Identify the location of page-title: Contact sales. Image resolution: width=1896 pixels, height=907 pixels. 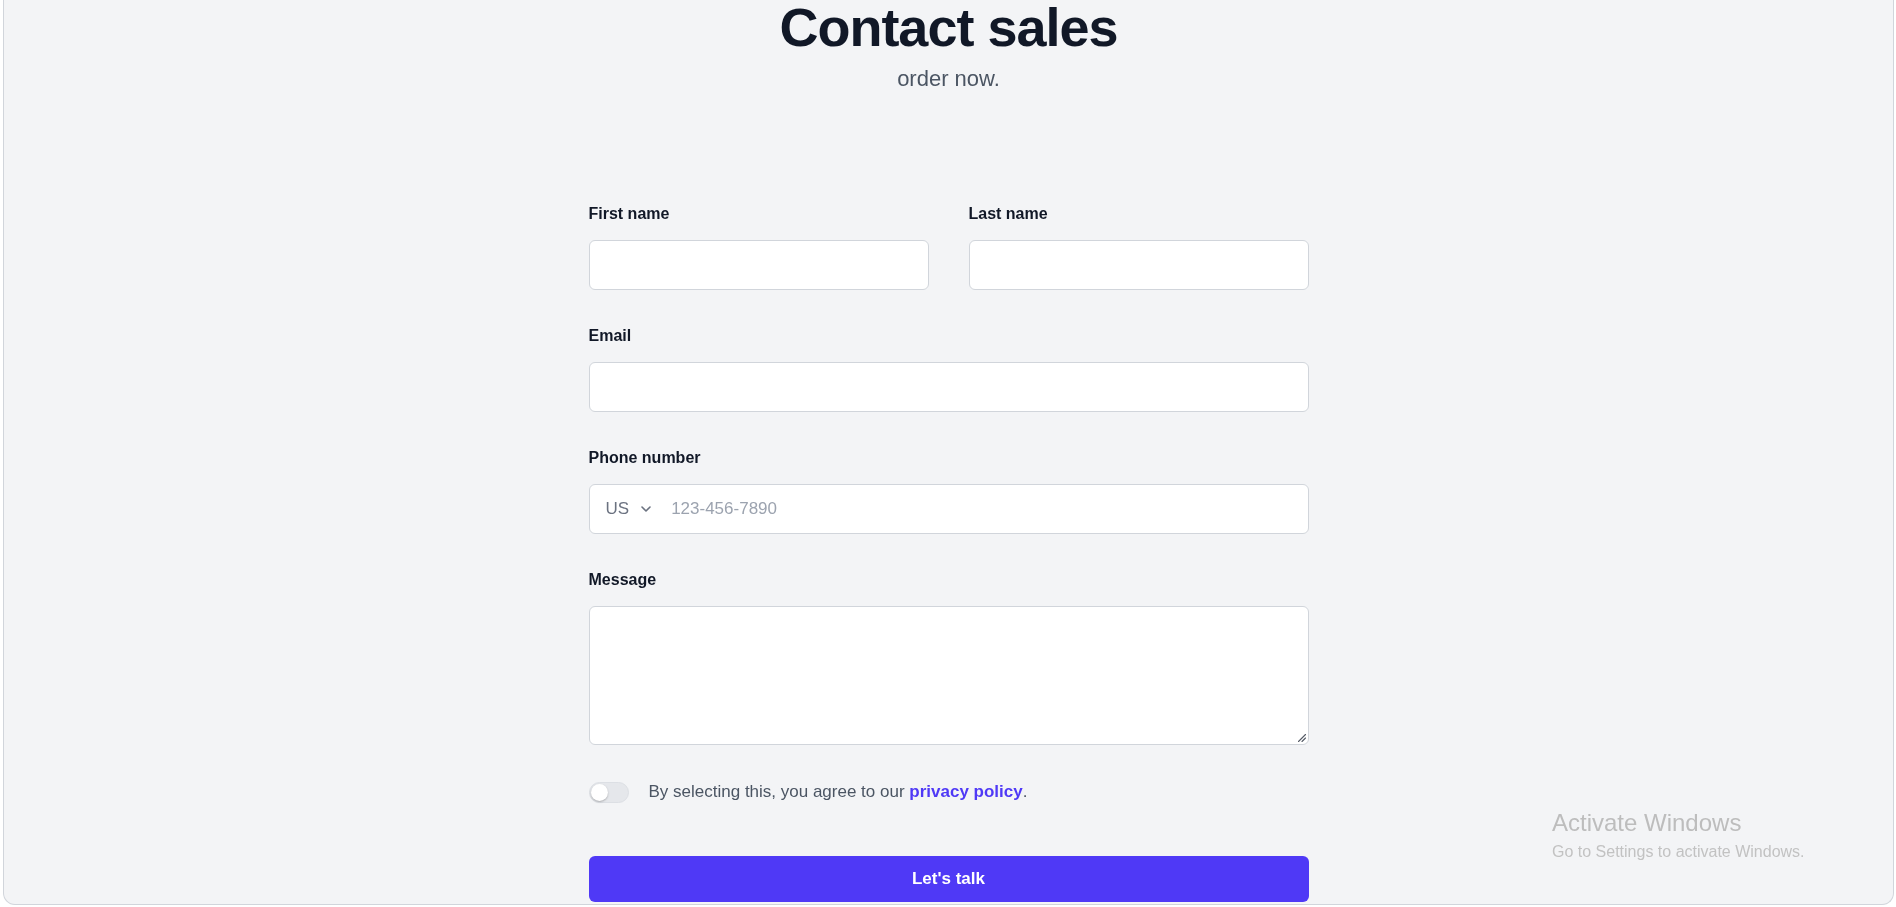
(948, 27).